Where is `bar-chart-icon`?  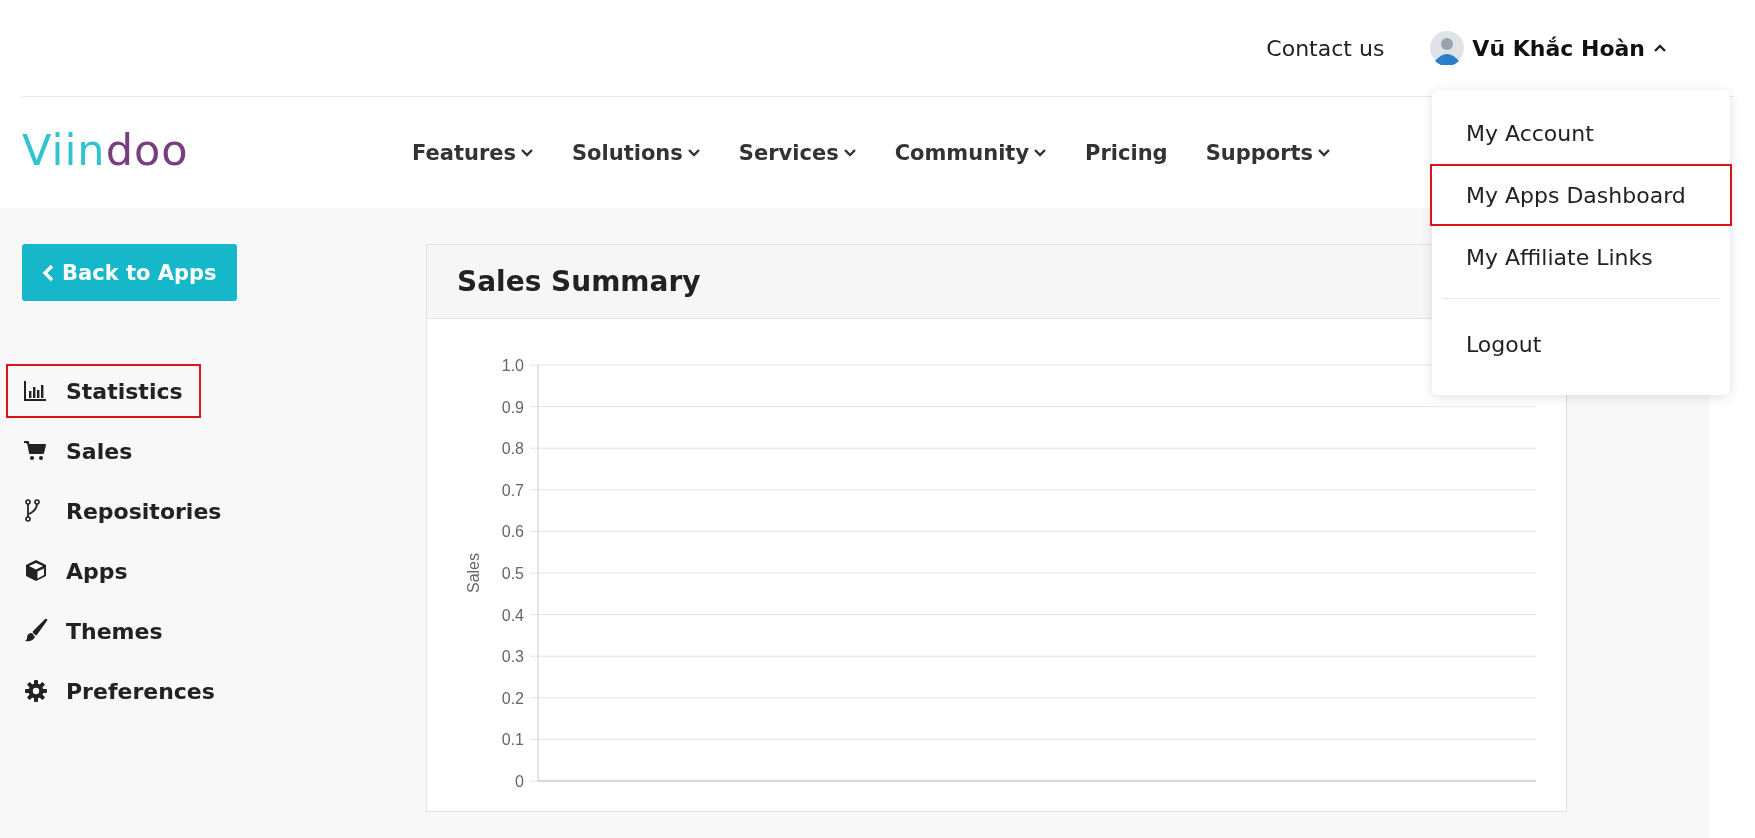 bar-chart-icon is located at coordinates (36, 391).